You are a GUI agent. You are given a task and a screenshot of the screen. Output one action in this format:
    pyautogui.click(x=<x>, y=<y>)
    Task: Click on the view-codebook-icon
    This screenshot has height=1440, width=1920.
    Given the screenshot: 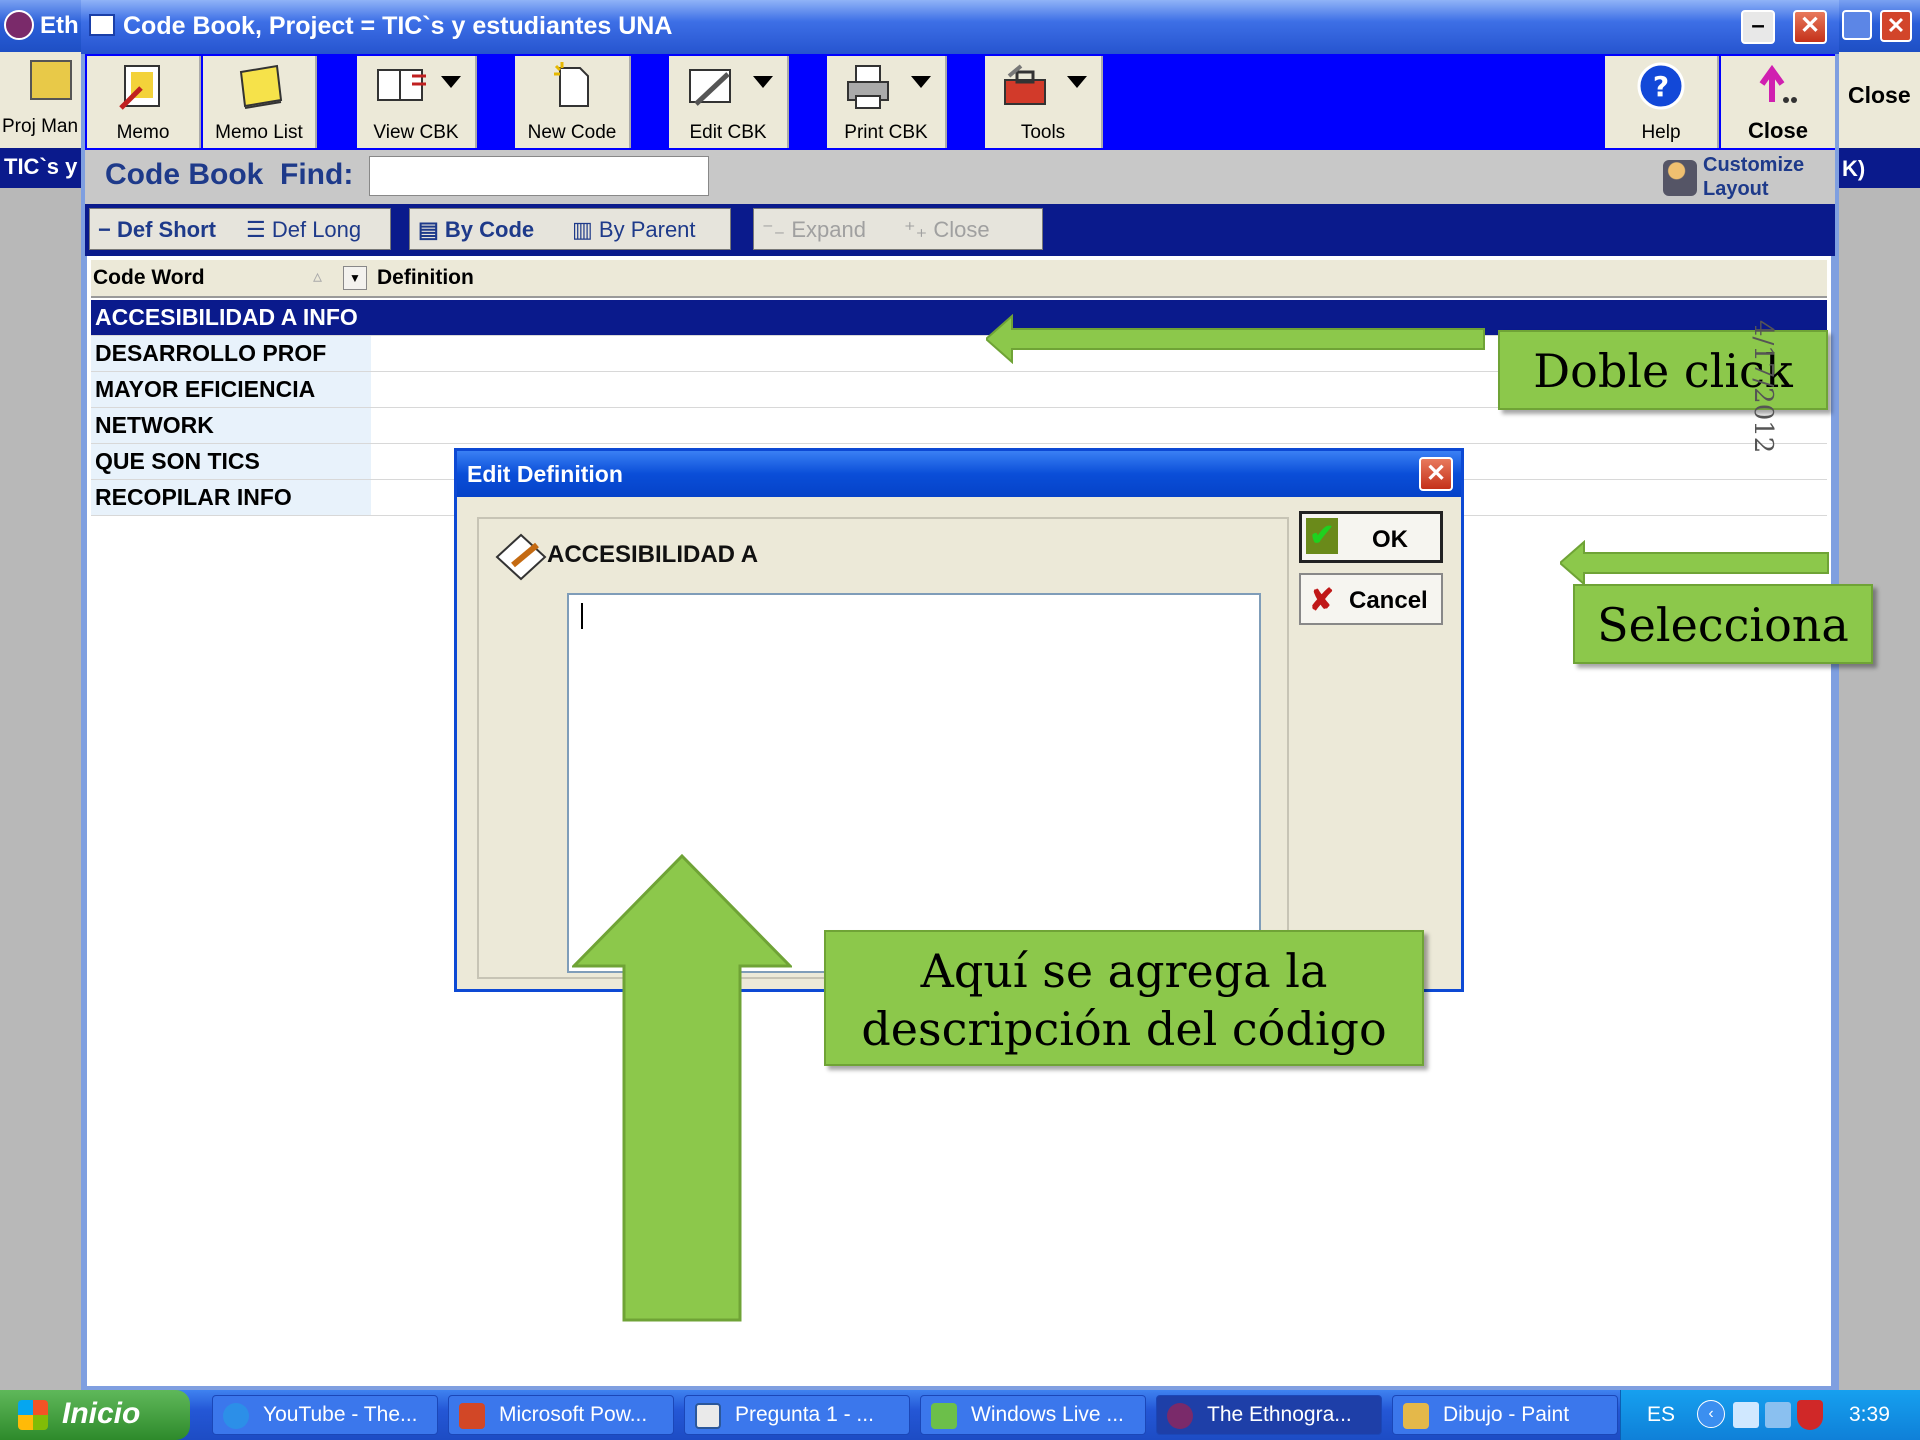 What is the action you would take?
    pyautogui.click(x=401, y=85)
    